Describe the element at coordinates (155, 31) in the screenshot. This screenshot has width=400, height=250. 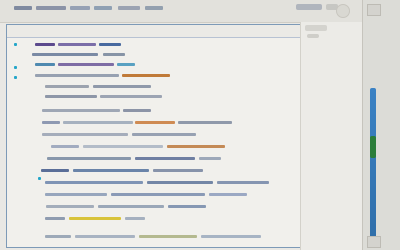
I see `editor-header` at that location.